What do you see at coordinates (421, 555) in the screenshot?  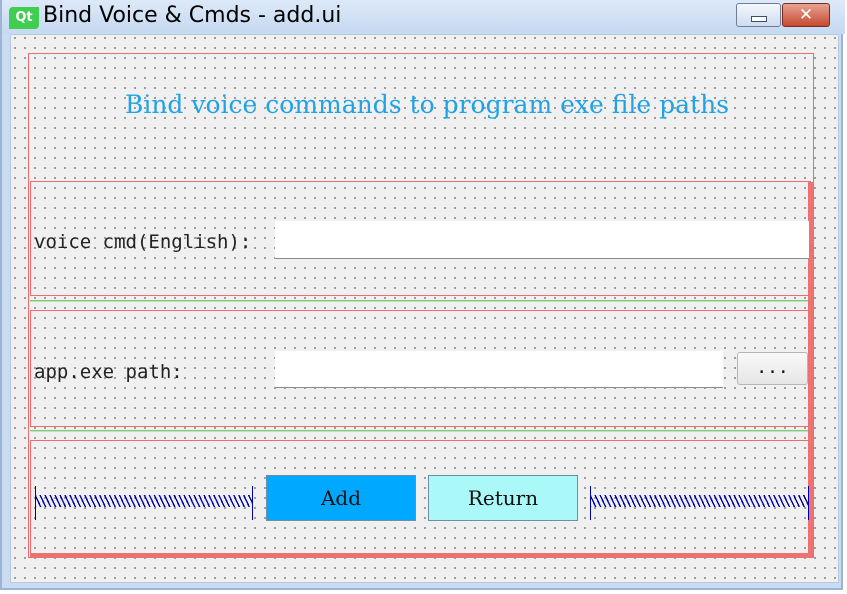 I see `layout-edge-bottom` at bounding box center [421, 555].